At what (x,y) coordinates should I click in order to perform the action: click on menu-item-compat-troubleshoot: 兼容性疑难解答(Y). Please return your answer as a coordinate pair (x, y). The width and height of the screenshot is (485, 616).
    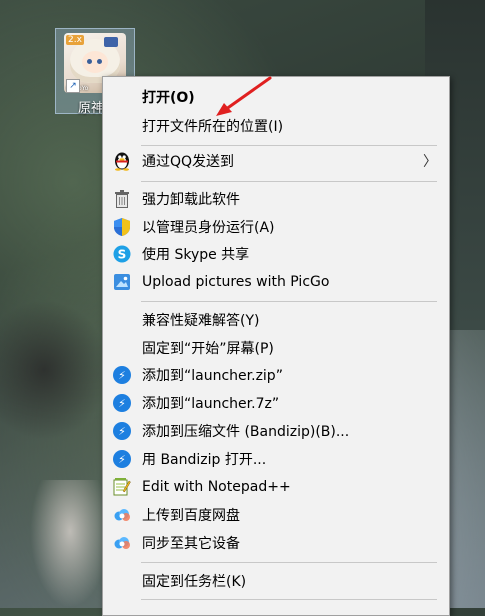
    Looking at the image, I should click on (276, 320).